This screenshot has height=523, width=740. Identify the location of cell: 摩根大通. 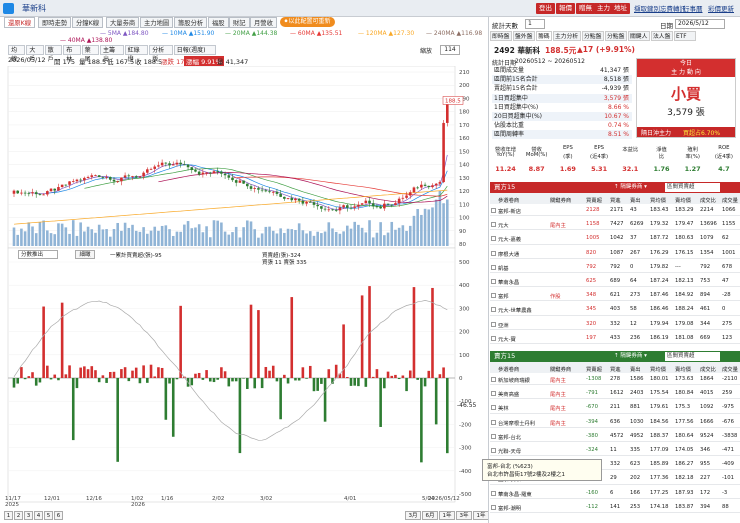
(509, 254).